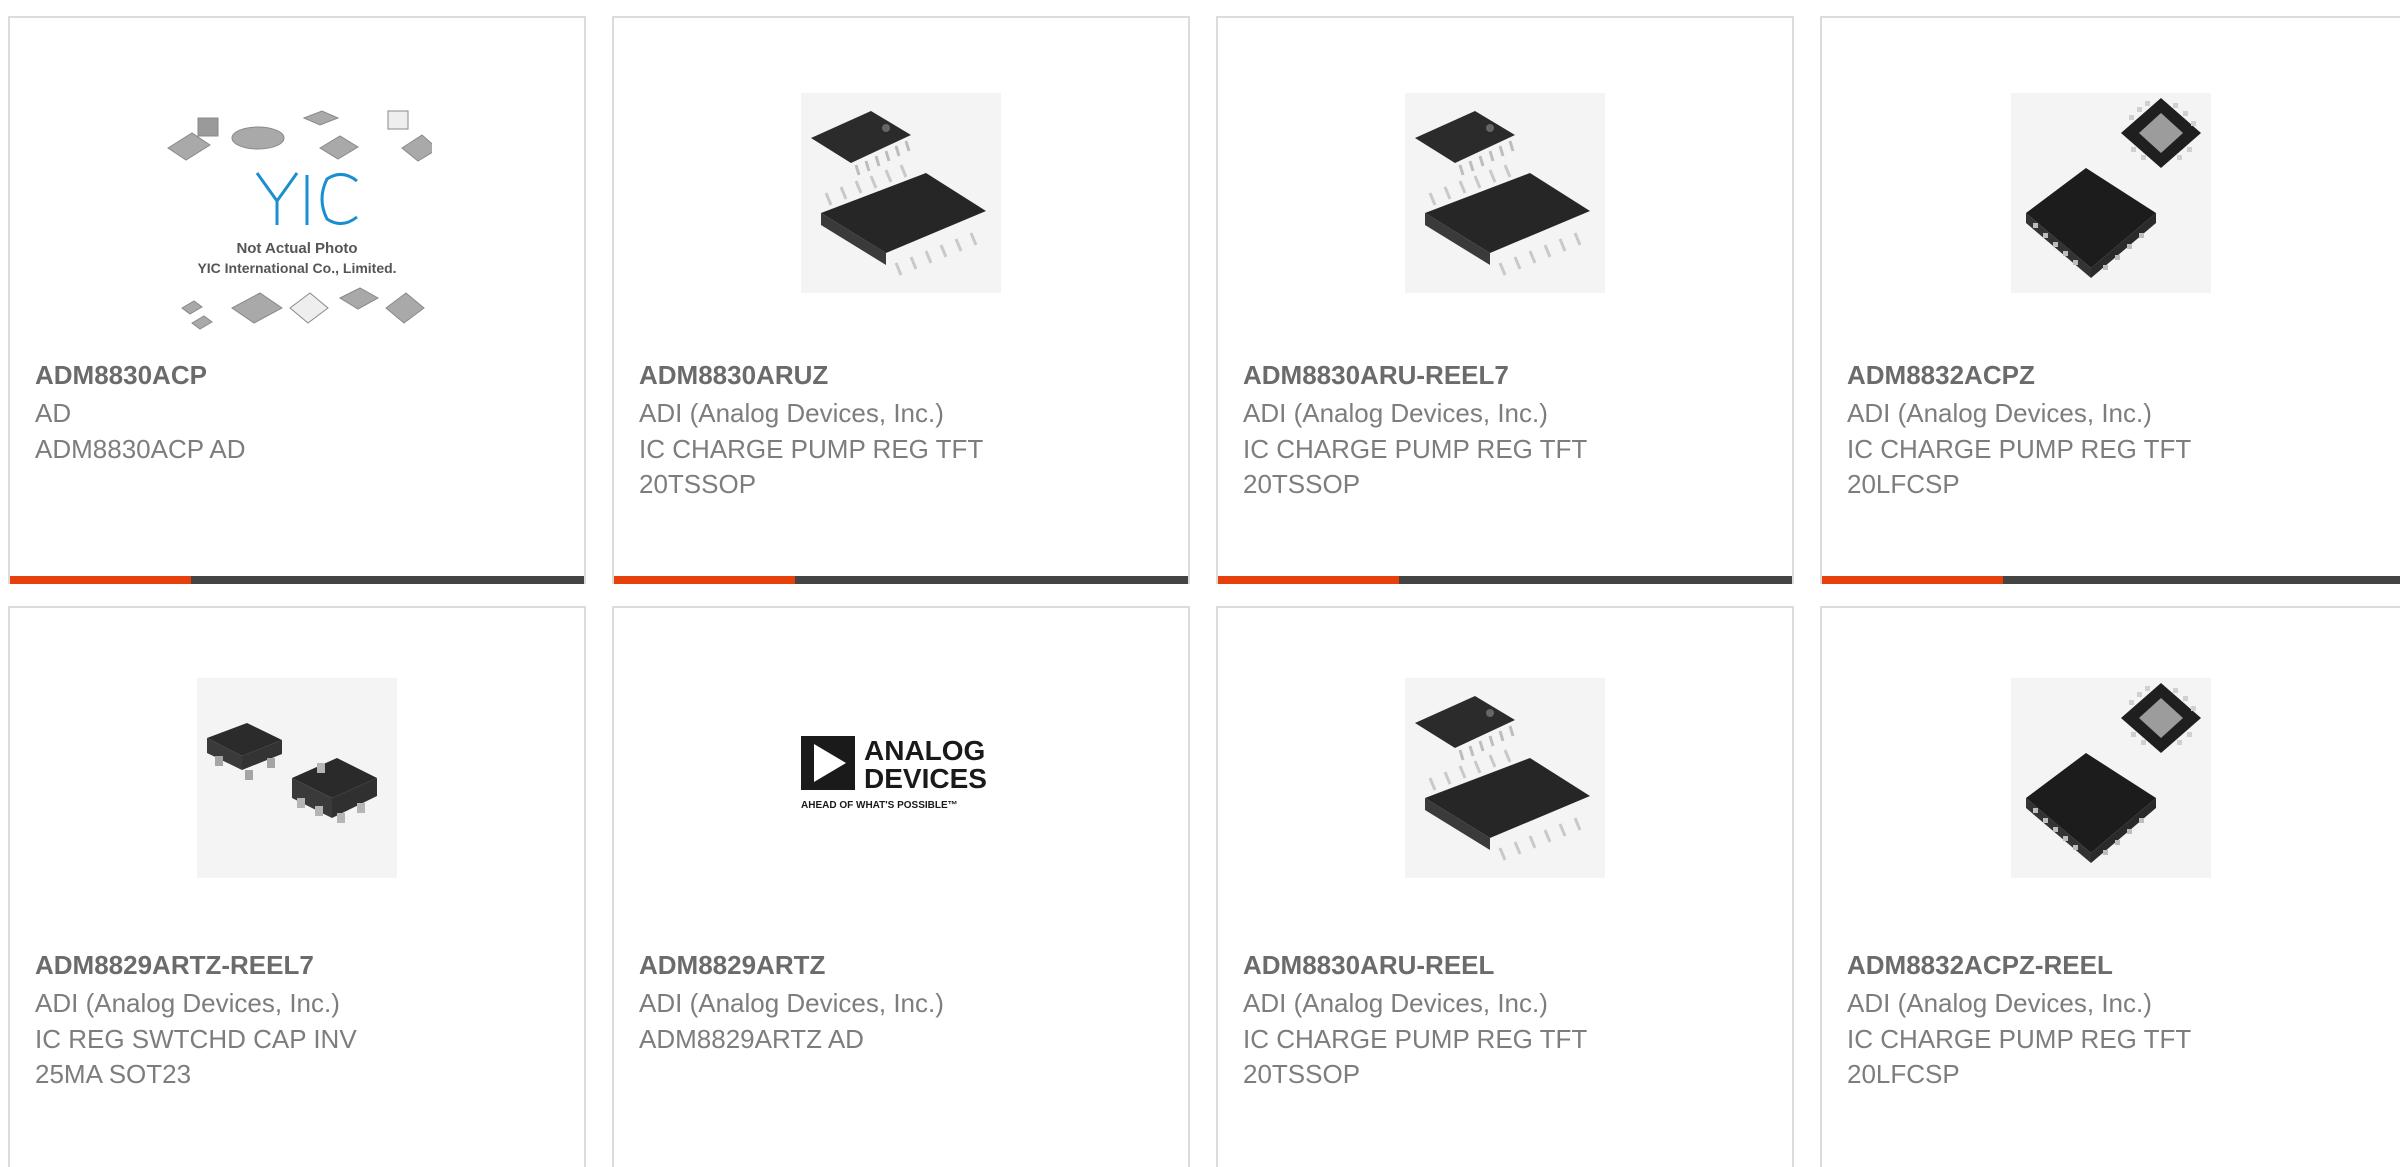  Describe the element at coordinates (1941, 375) in the screenshot. I see `part-number: ADM8832ACPZ` at that location.